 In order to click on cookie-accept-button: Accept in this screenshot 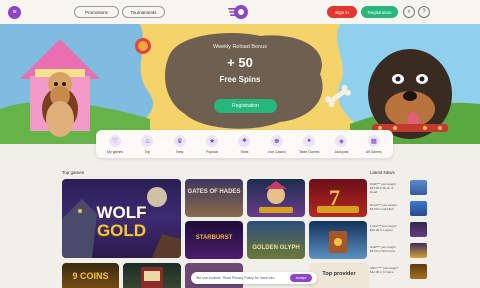, I will do `click(301, 278)`.